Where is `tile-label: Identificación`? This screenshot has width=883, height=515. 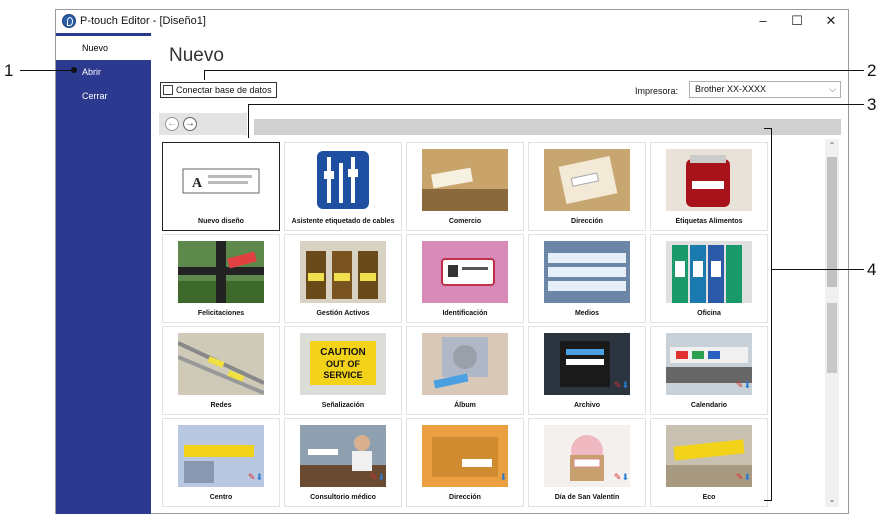
tile-label: Identificación is located at coordinates (465, 313).